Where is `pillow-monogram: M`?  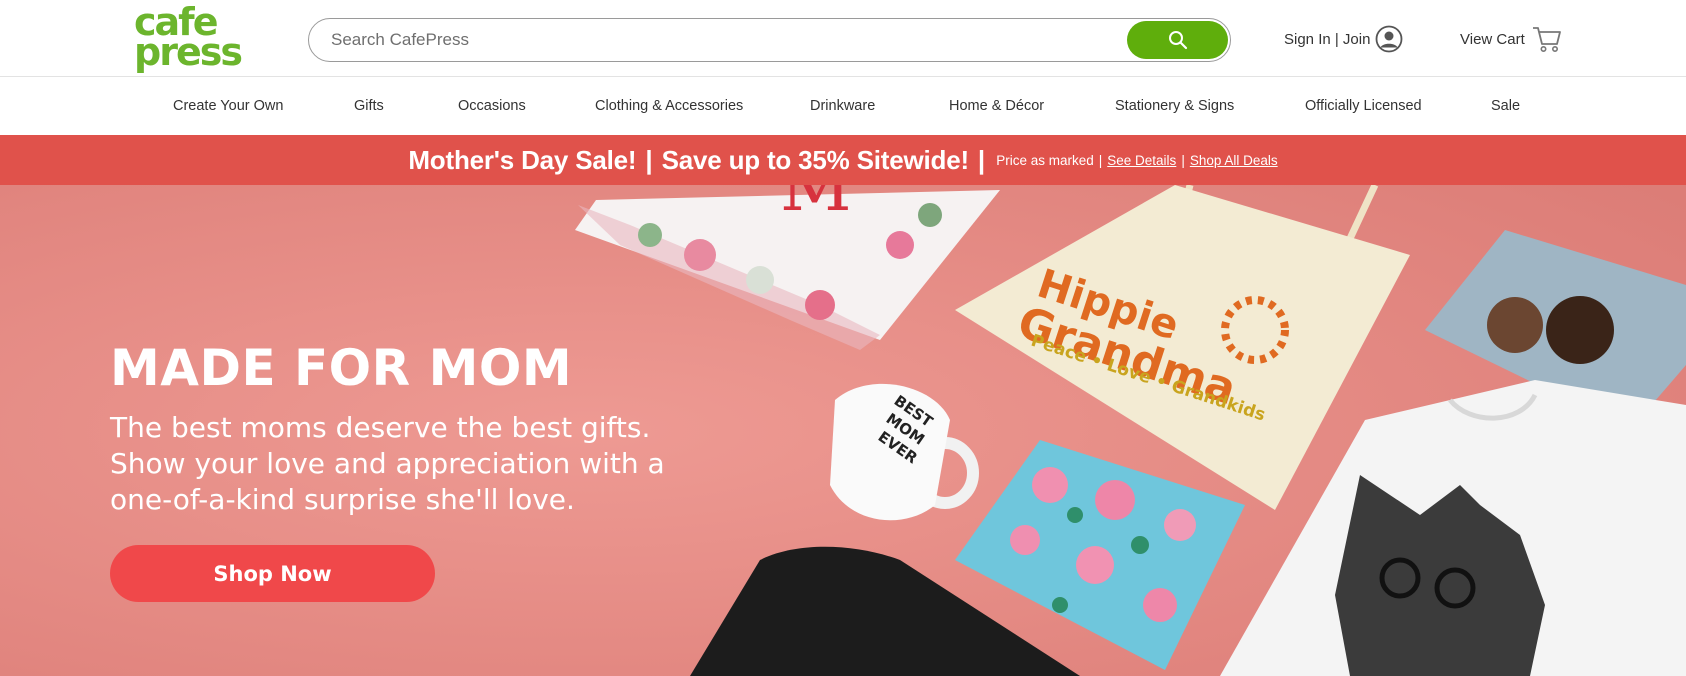 pillow-monogram: M is located at coordinates (816, 206).